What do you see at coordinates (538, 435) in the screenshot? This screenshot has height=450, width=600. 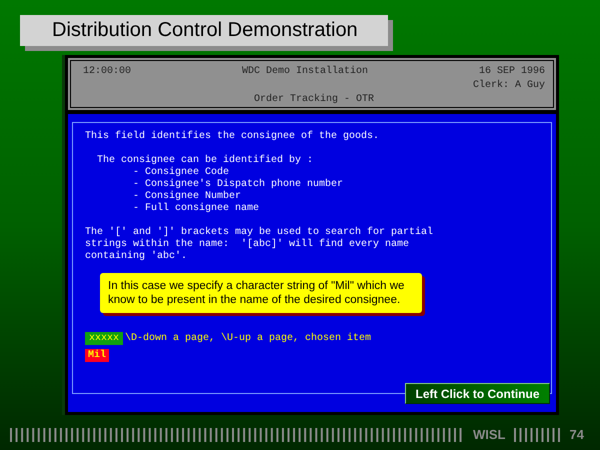 I see `bar-pattern-drawing` at bounding box center [538, 435].